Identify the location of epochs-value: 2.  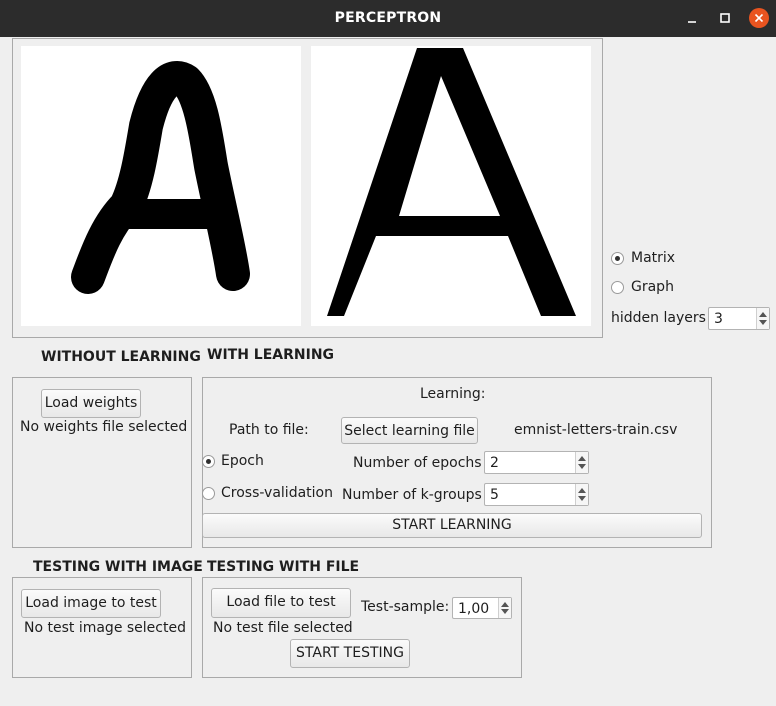
(494, 463).